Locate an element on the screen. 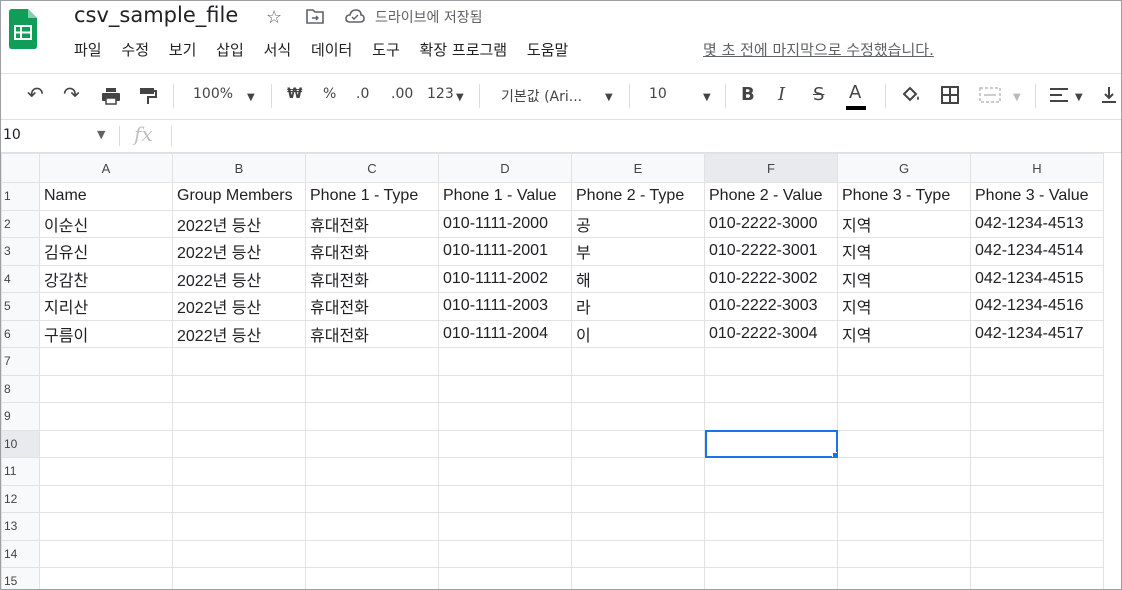 The height and width of the screenshot is (590, 1122). cell-d9 is located at coordinates (505, 416).